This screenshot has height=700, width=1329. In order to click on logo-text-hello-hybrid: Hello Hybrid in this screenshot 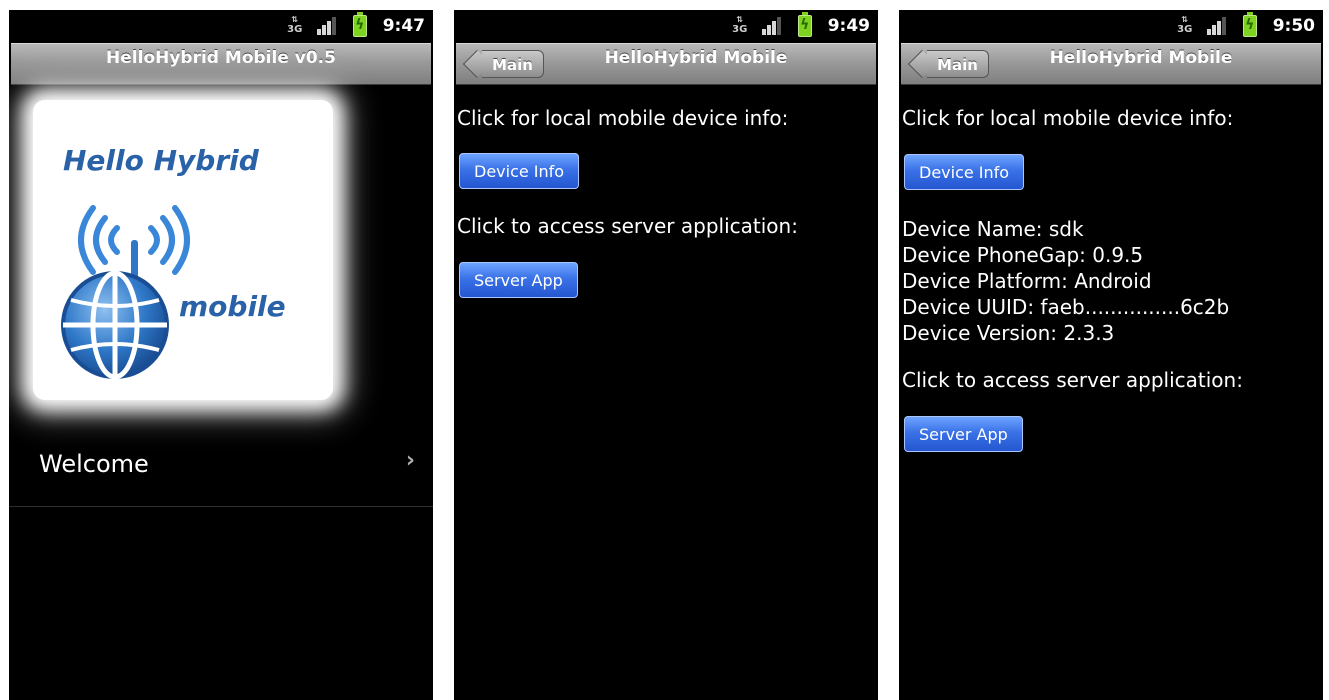, I will do `click(161, 160)`.